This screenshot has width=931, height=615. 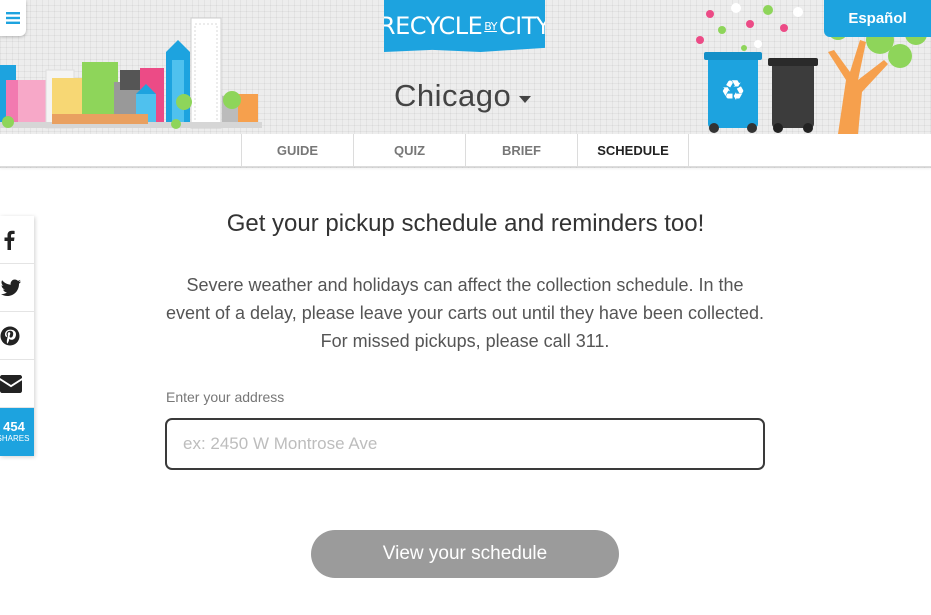 I want to click on tab-guide: GUIDE, so click(x=297, y=150).